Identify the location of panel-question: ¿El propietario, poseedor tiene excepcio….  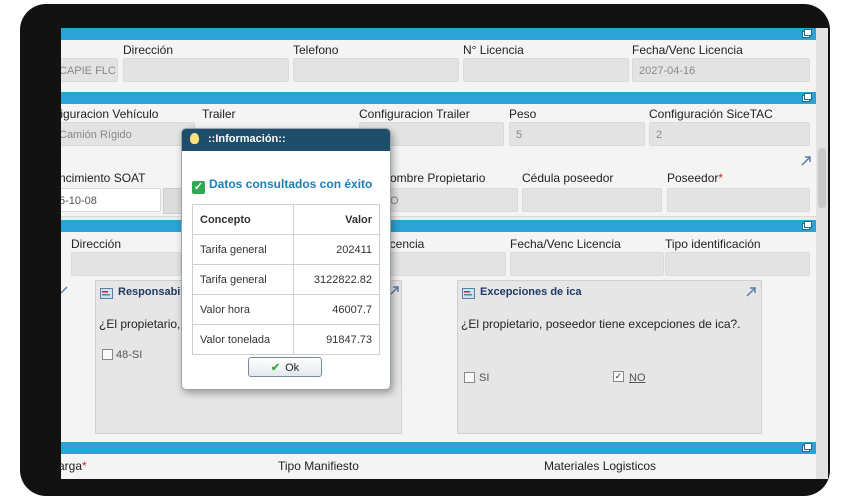
(601, 324).